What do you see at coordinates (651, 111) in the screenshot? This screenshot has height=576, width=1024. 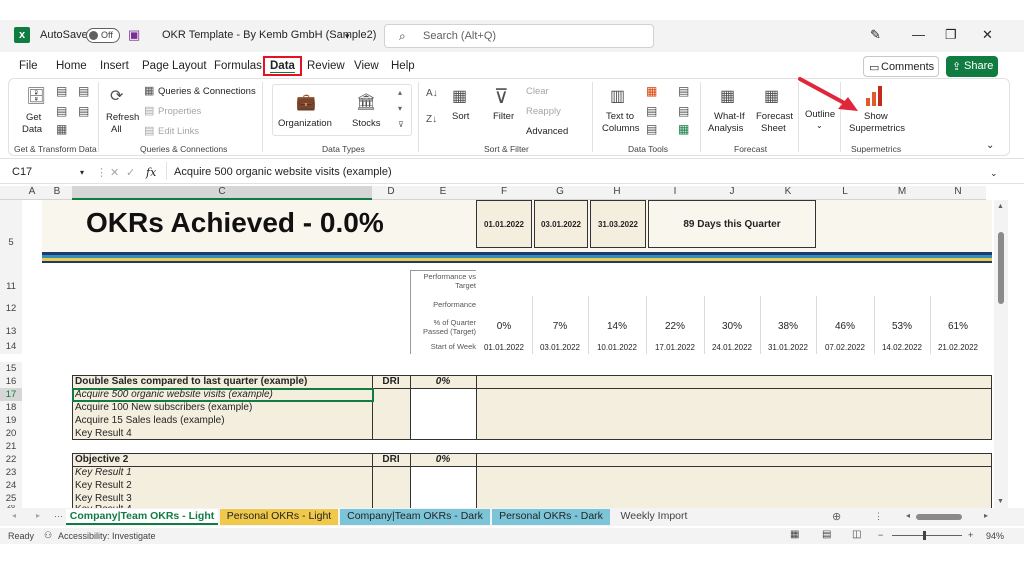 I see `remove-duplicates-icon: ▤` at bounding box center [651, 111].